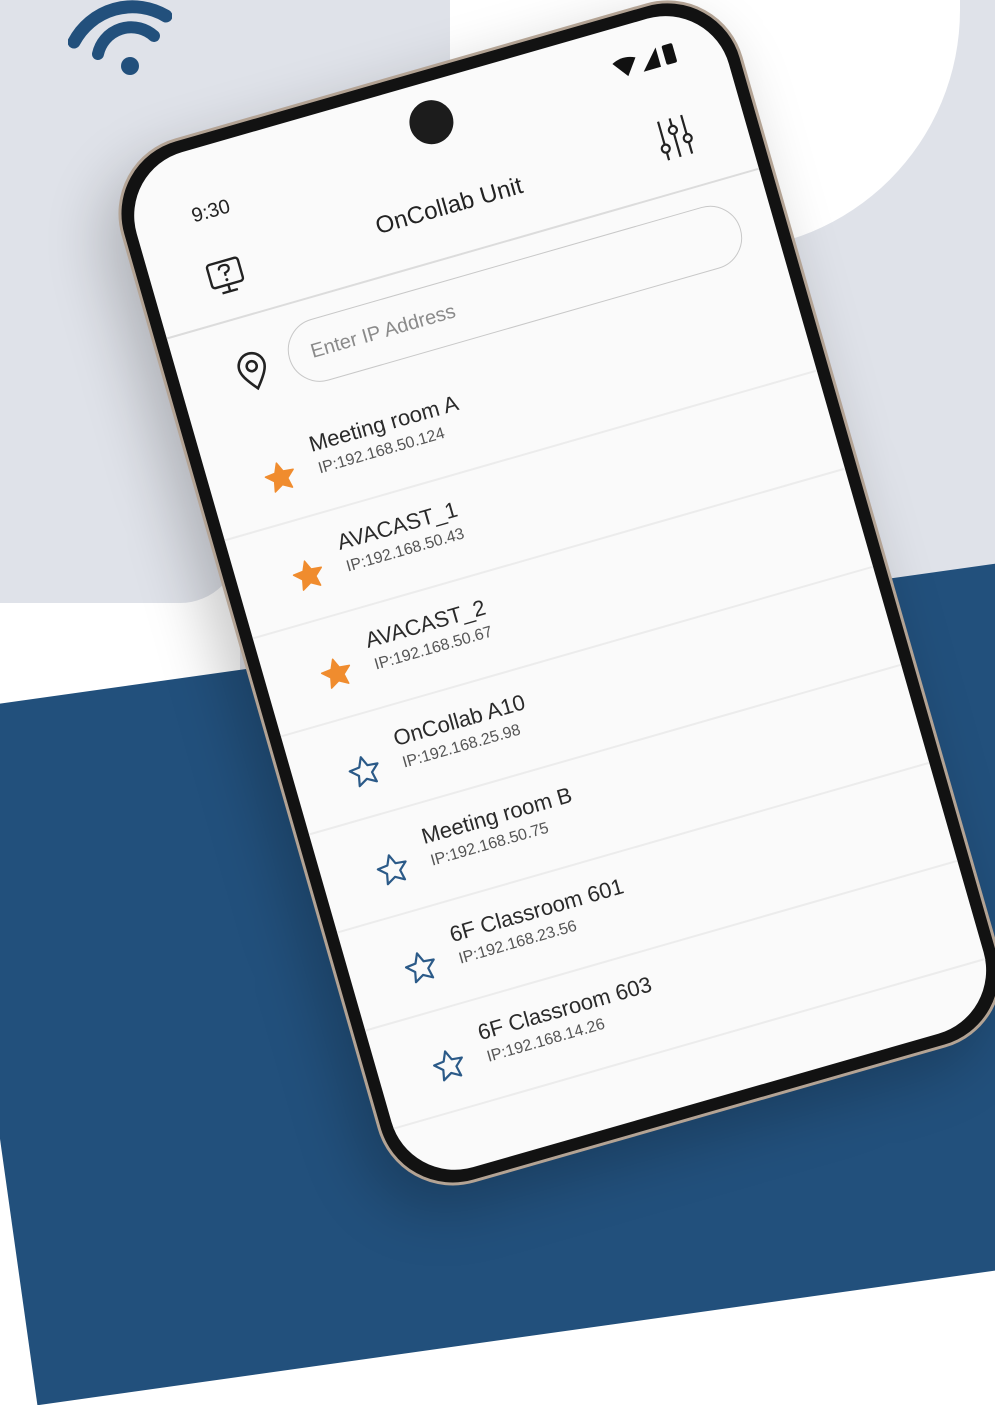 The height and width of the screenshot is (1405, 995). I want to click on cell-signal-icon, so click(652, 59).